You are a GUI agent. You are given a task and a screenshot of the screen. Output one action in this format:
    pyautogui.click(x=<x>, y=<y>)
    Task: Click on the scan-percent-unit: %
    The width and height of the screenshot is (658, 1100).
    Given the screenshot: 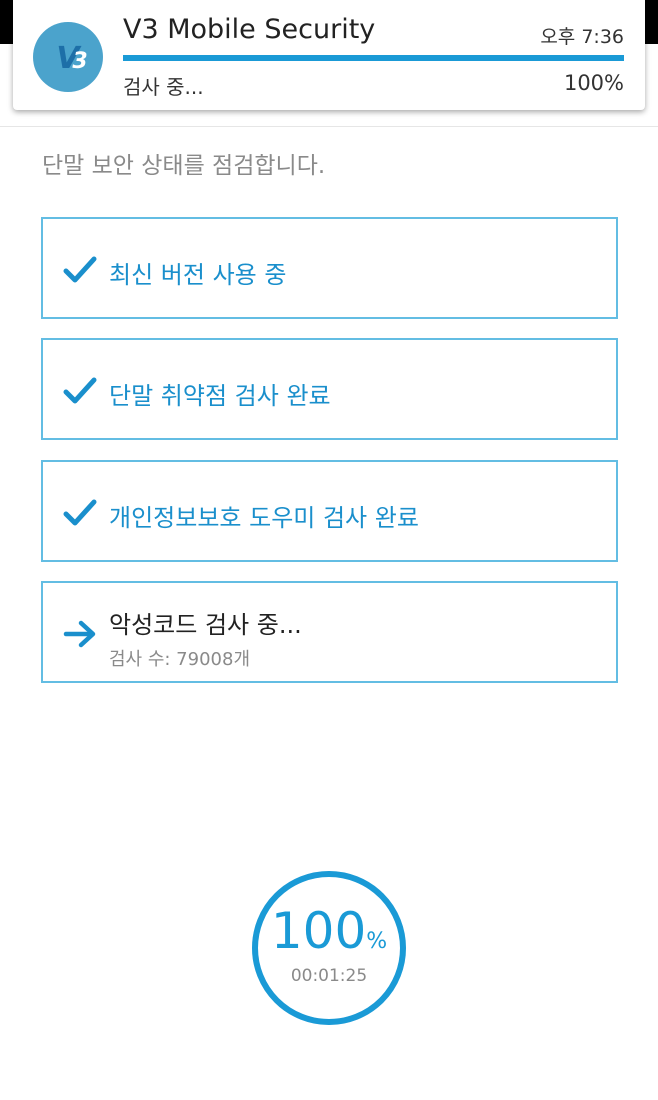 What is the action you would take?
    pyautogui.click(x=377, y=941)
    